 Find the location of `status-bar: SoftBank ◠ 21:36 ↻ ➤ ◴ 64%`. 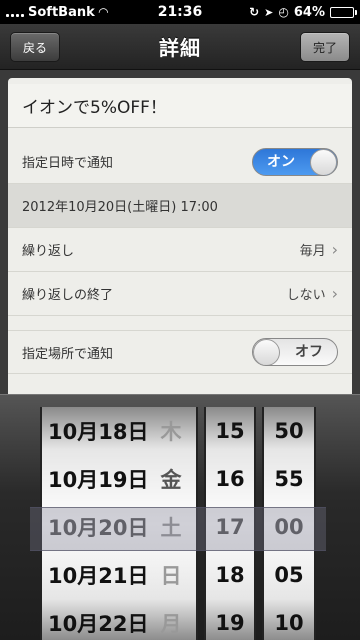

status-bar: SoftBank ◠ 21:36 ↻ ➤ ◴ 64% is located at coordinates (180, 12).